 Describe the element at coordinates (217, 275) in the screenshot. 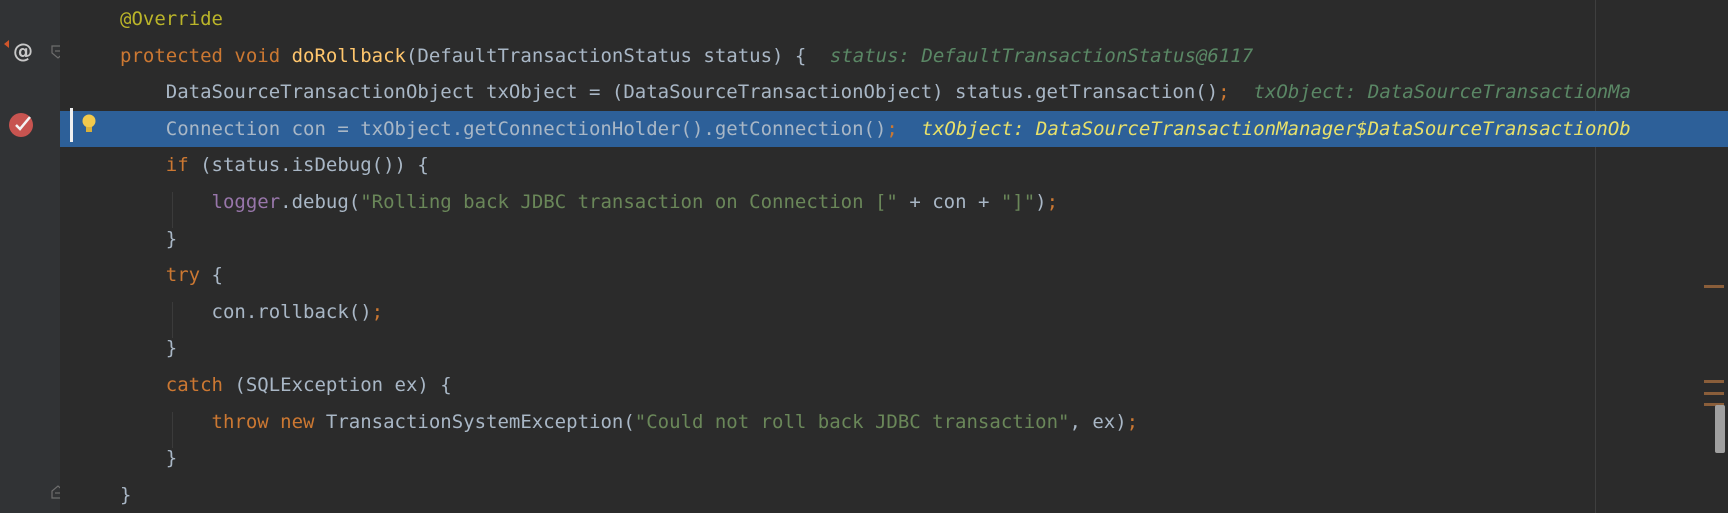

I see `code-token: {` at that location.